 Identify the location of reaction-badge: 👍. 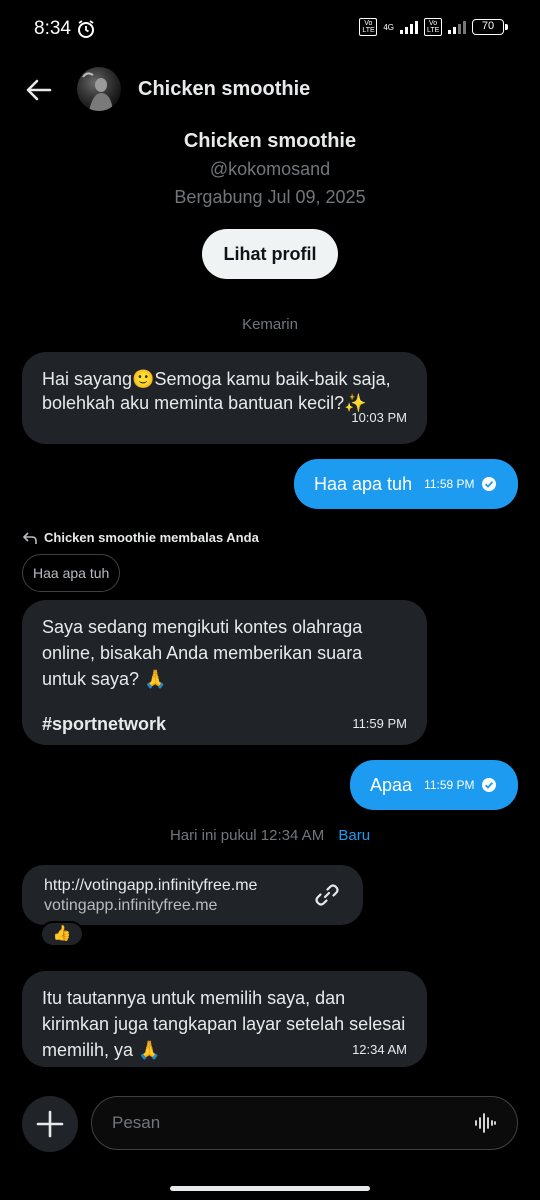
(62, 934).